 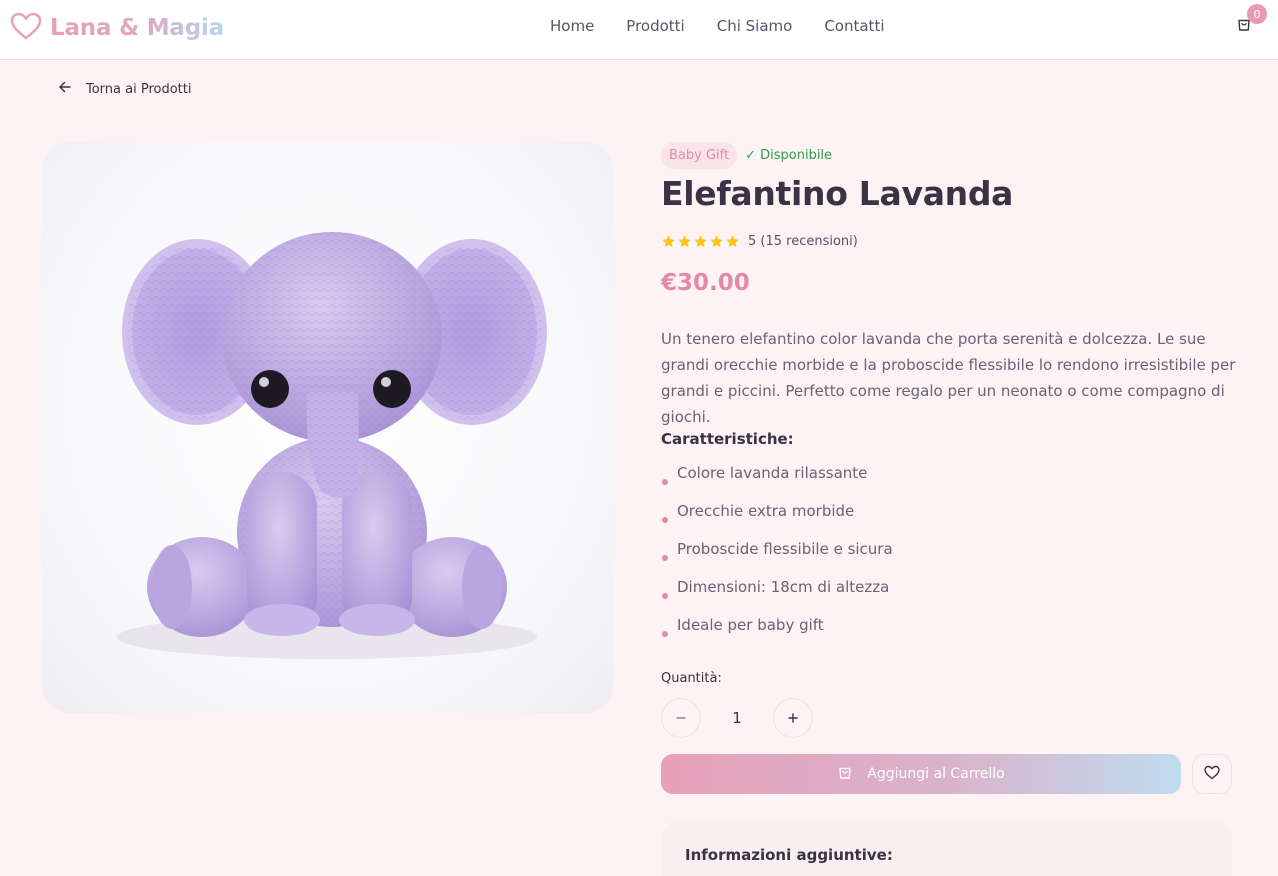 I want to click on feature-item: Dimensioni: 18cm di altezza, so click(x=777, y=597).